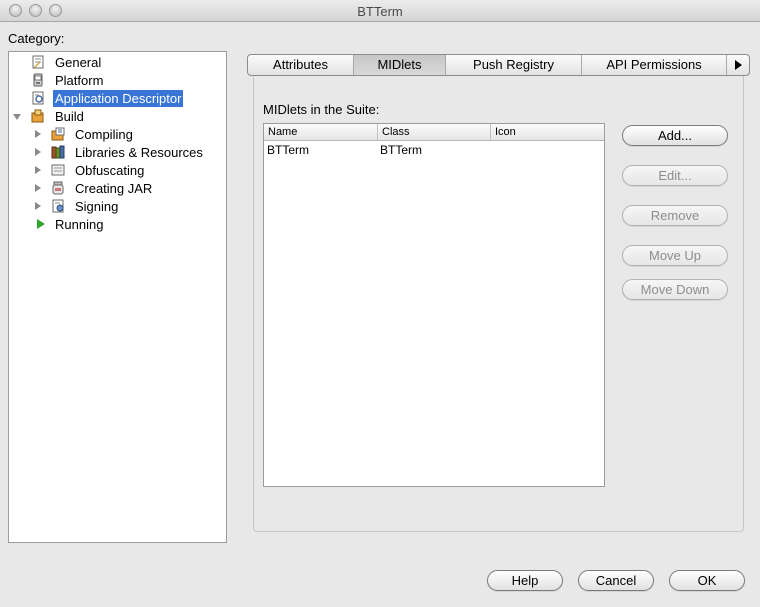  Describe the element at coordinates (38, 98) in the screenshot. I see `descriptor-icon` at that location.